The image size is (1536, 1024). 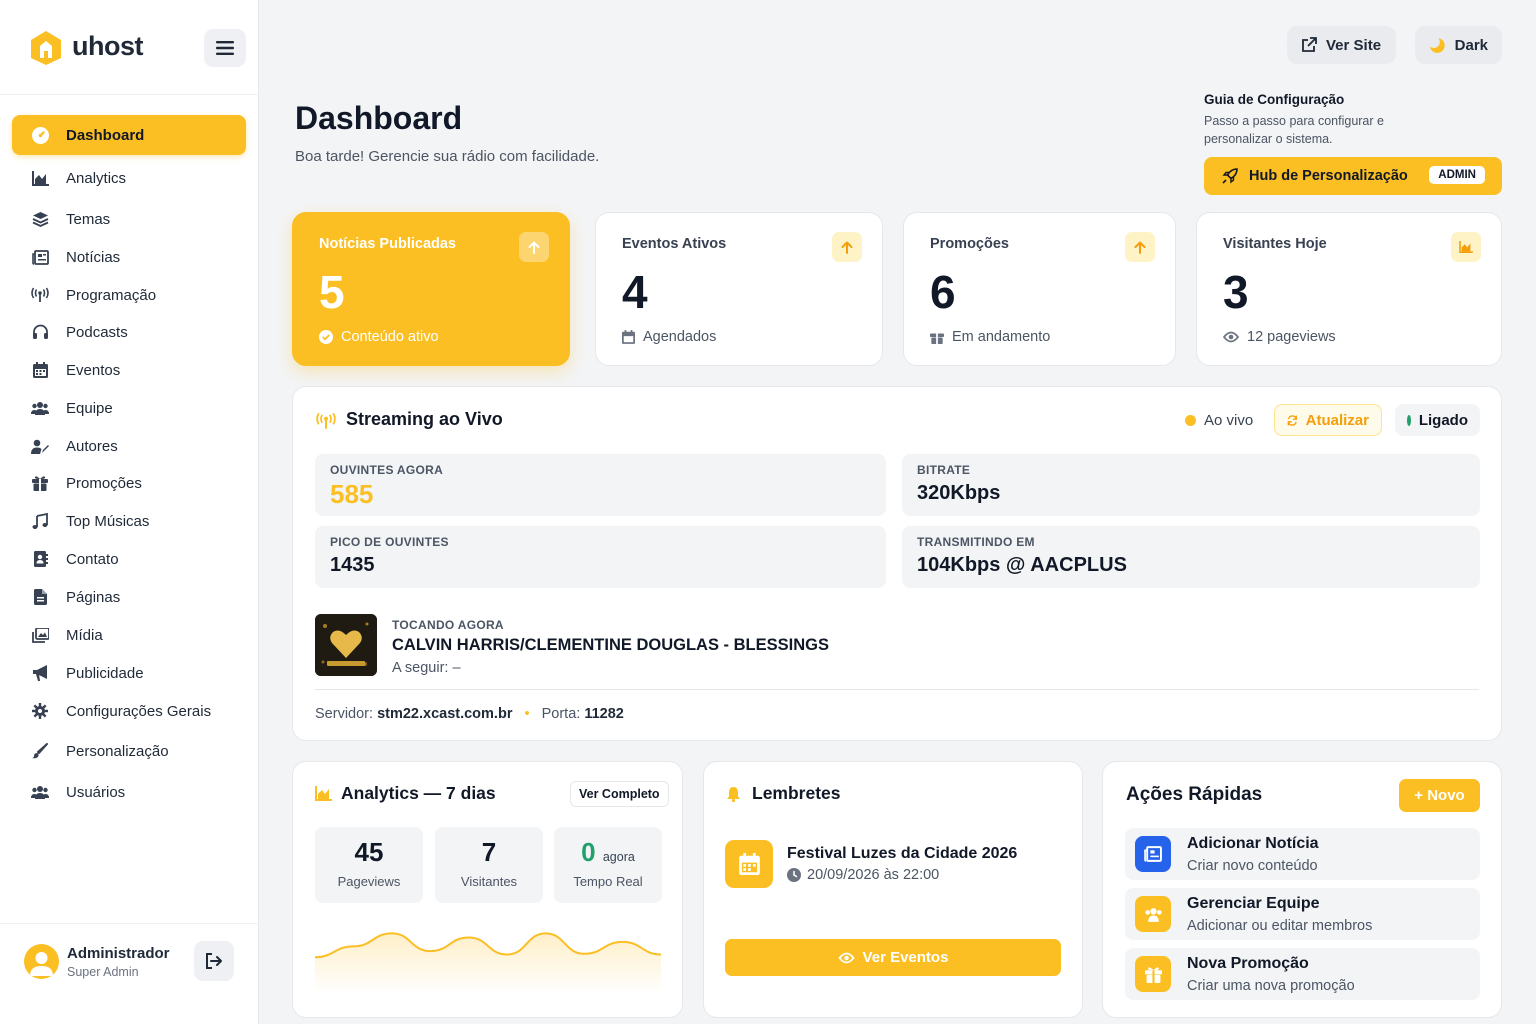 What do you see at coordinates (40, 597) in the screenshot?
I see `file-icon` at bounding box center [40, 597].